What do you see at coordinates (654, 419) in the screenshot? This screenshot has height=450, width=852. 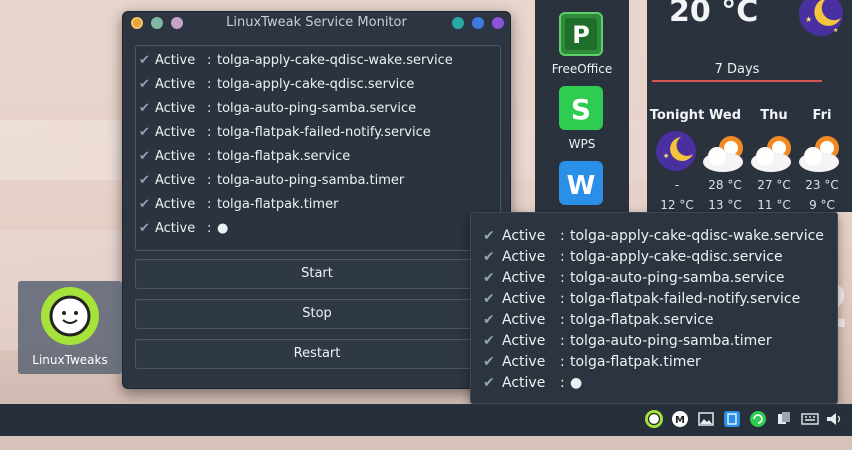 I see `linuxtweaks-tray-icon` at bounding box center [654, 419].